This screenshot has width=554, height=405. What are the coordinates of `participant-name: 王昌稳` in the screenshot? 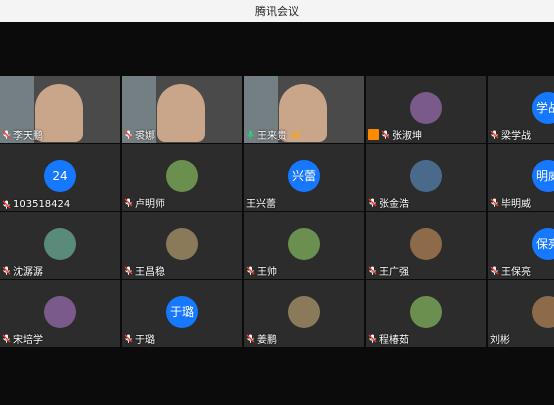 It's located at (150, 272).